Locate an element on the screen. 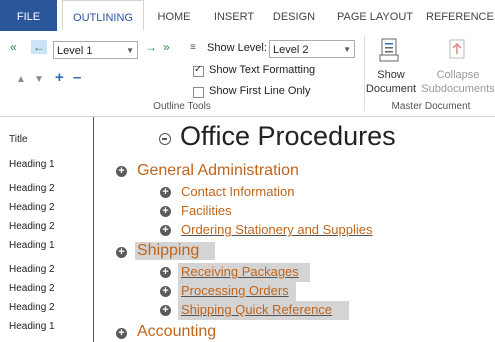  collapse-icon: – is located at coordinates (77, 77).